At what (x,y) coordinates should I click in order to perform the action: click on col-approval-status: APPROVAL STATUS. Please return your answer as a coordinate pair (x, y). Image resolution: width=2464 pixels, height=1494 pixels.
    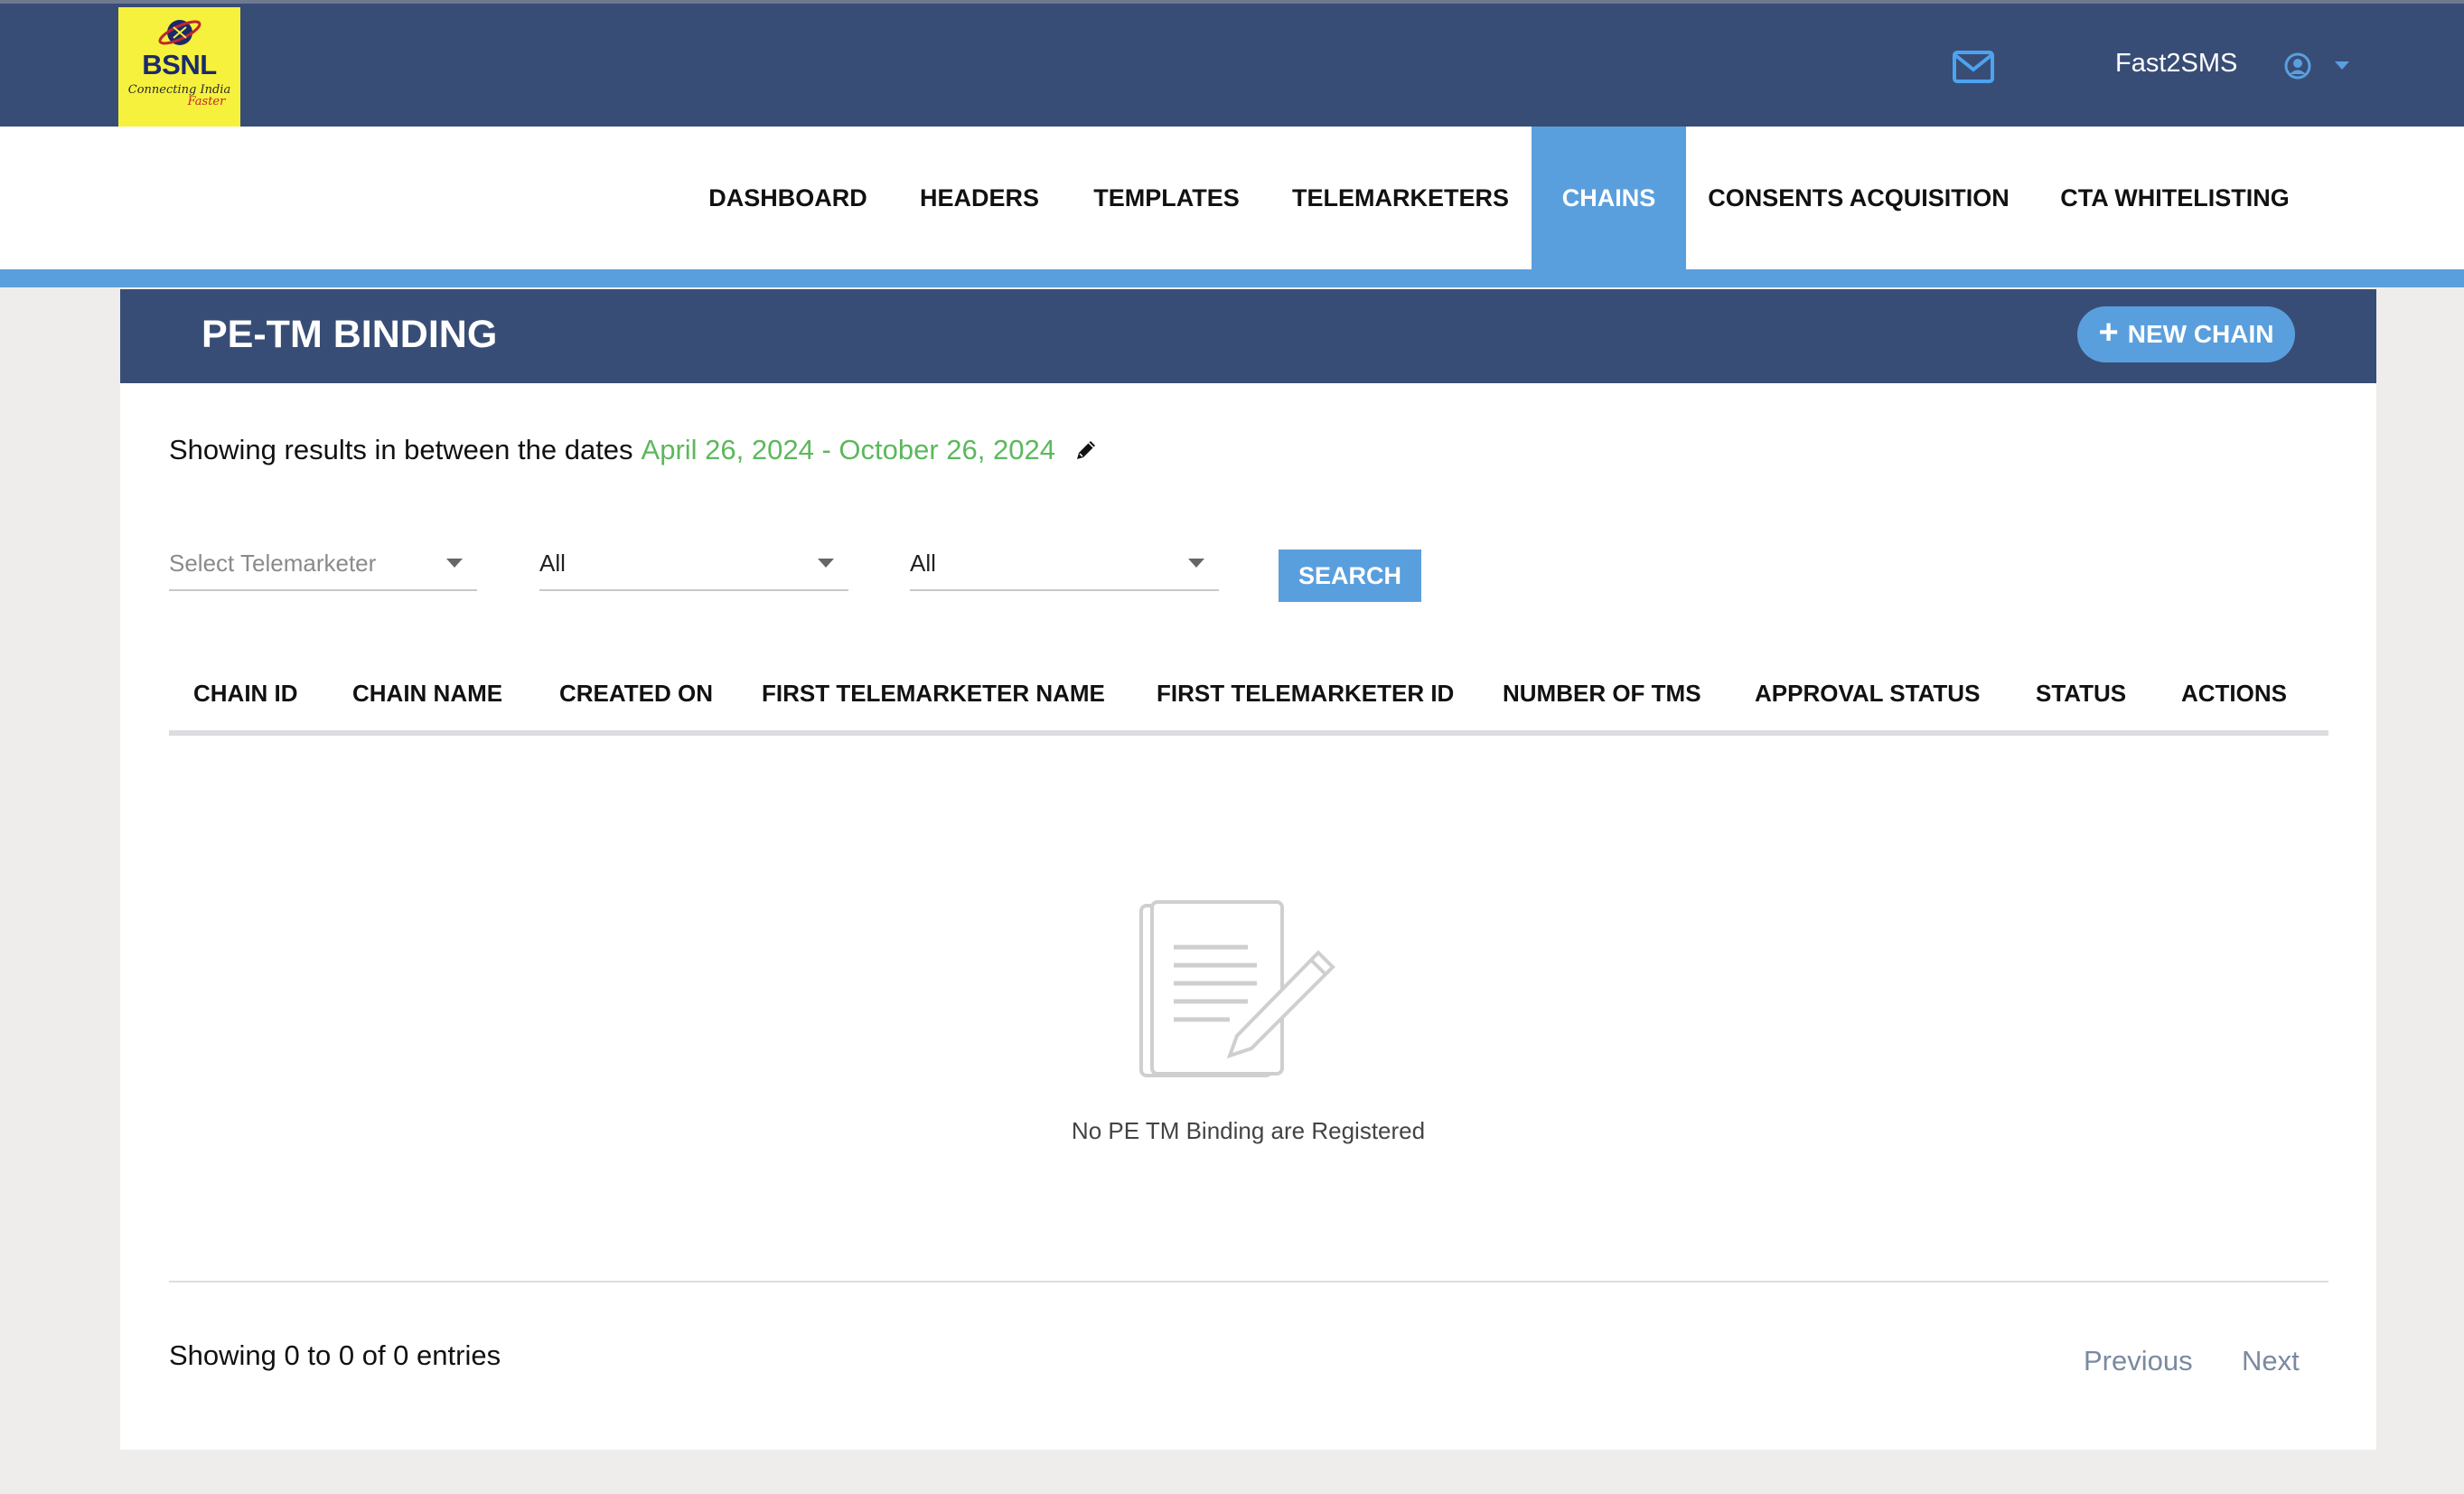
    Looking at the image, I should click on (1867, 694).